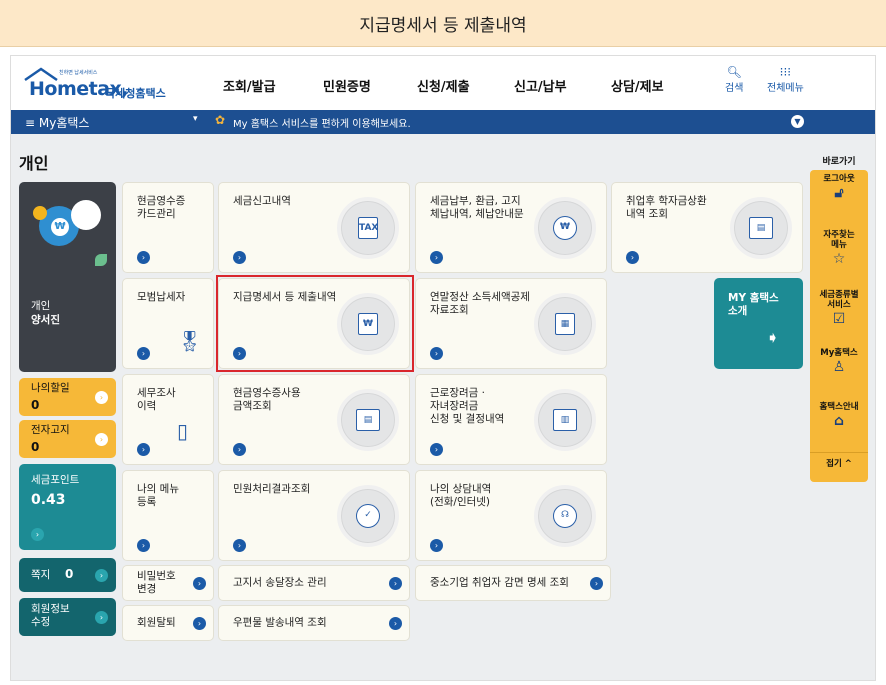 The height and width of the screenshot is (685, 886). What do you see at coordinates (666, 207) in the screenshot?
I see `tile-label: 취업후 학자금상환 내역 조회` at bounding box center [666, 207].